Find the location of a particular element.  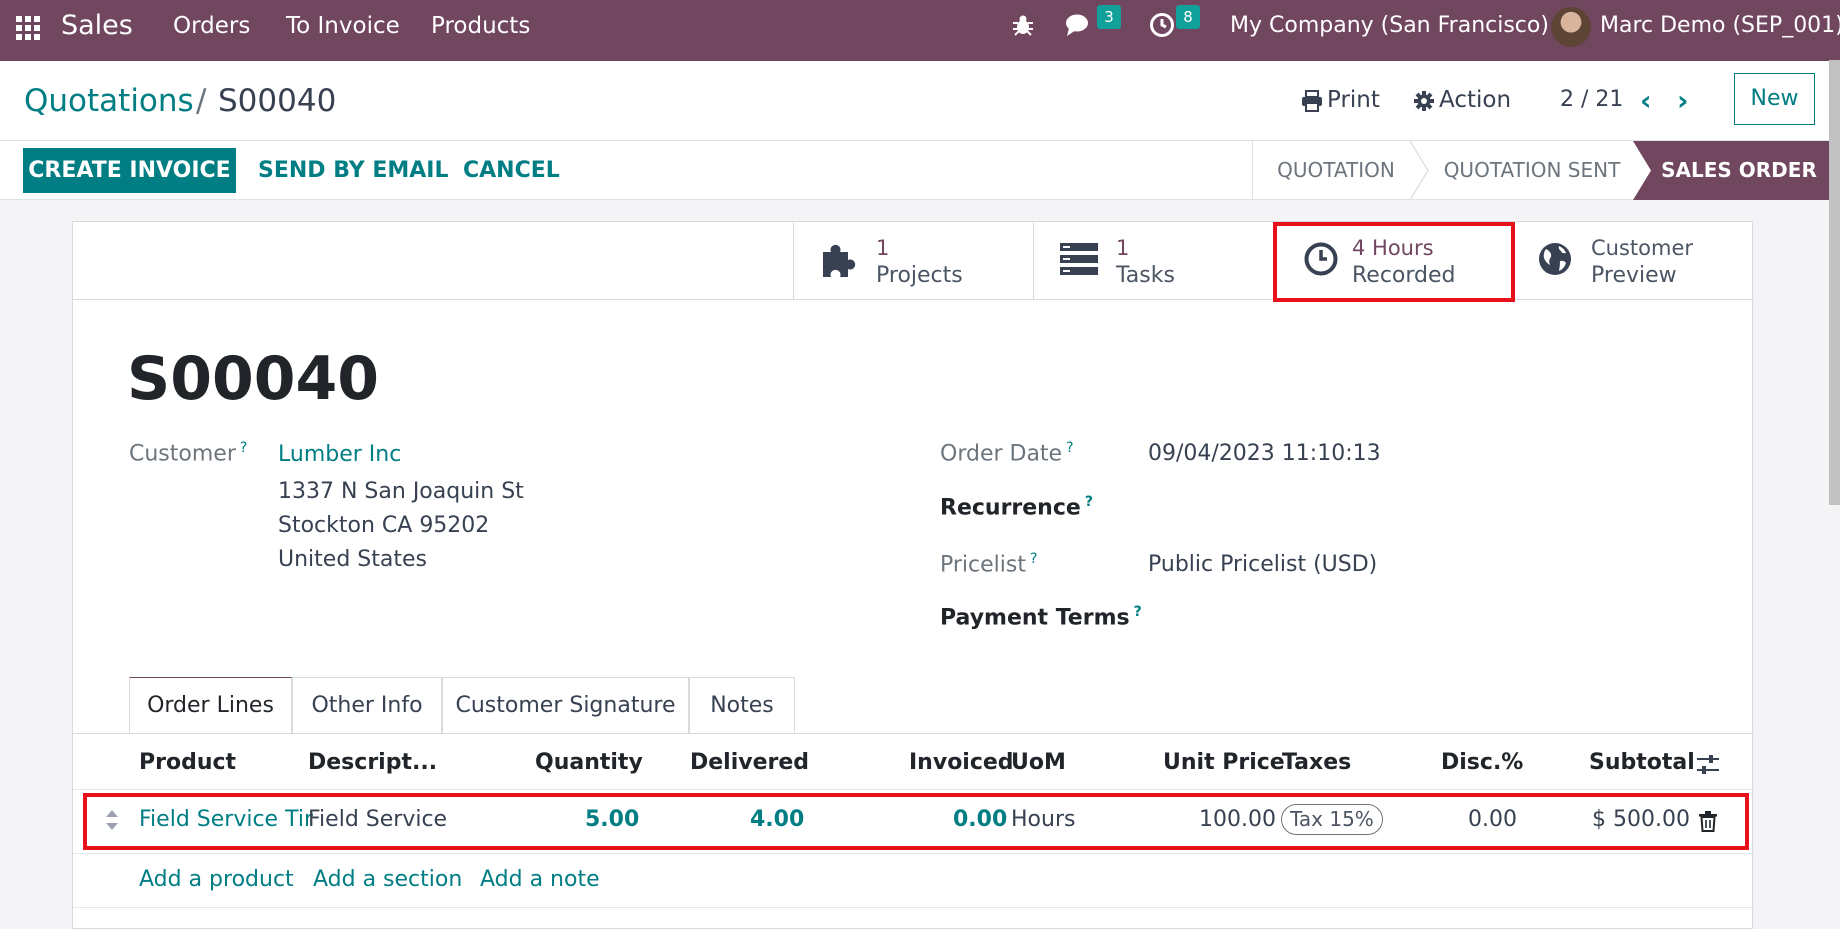

tasks-icon is located at coordinates (1079, 259).